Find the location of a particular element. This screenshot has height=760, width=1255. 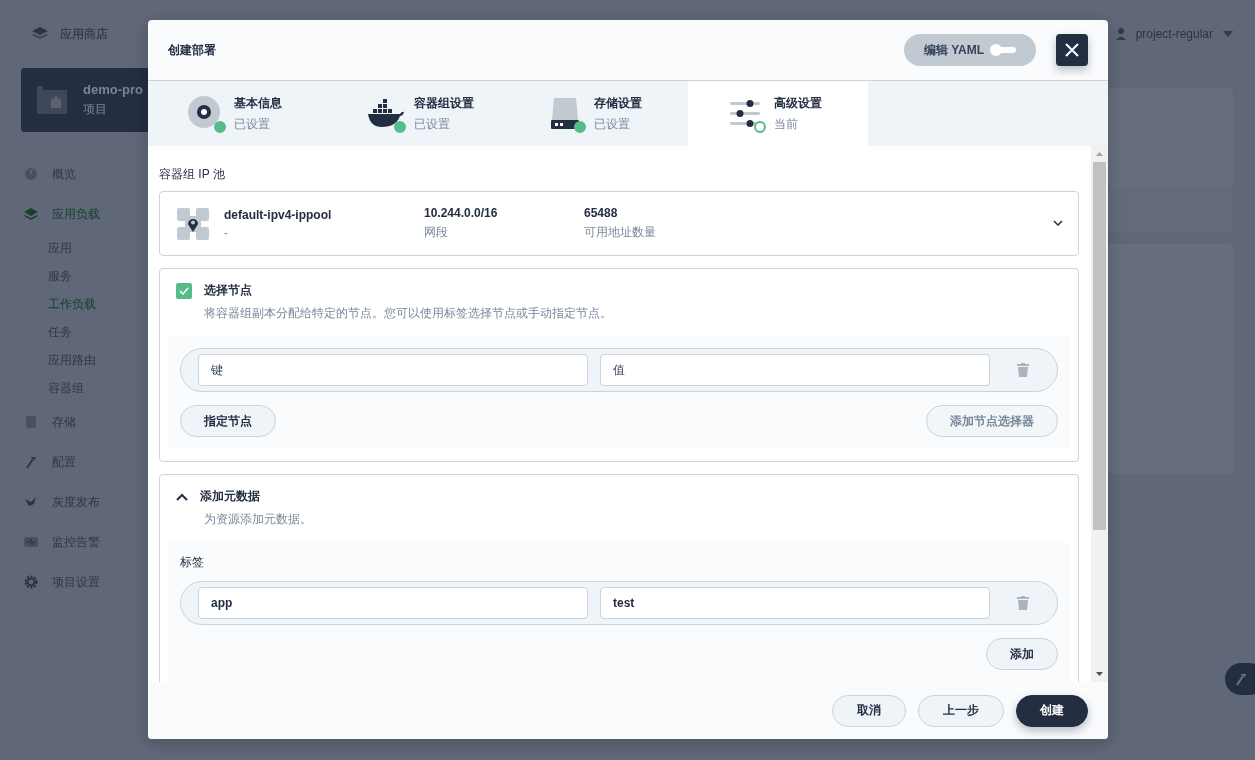

close-button is located at coordinates (1072, 50).